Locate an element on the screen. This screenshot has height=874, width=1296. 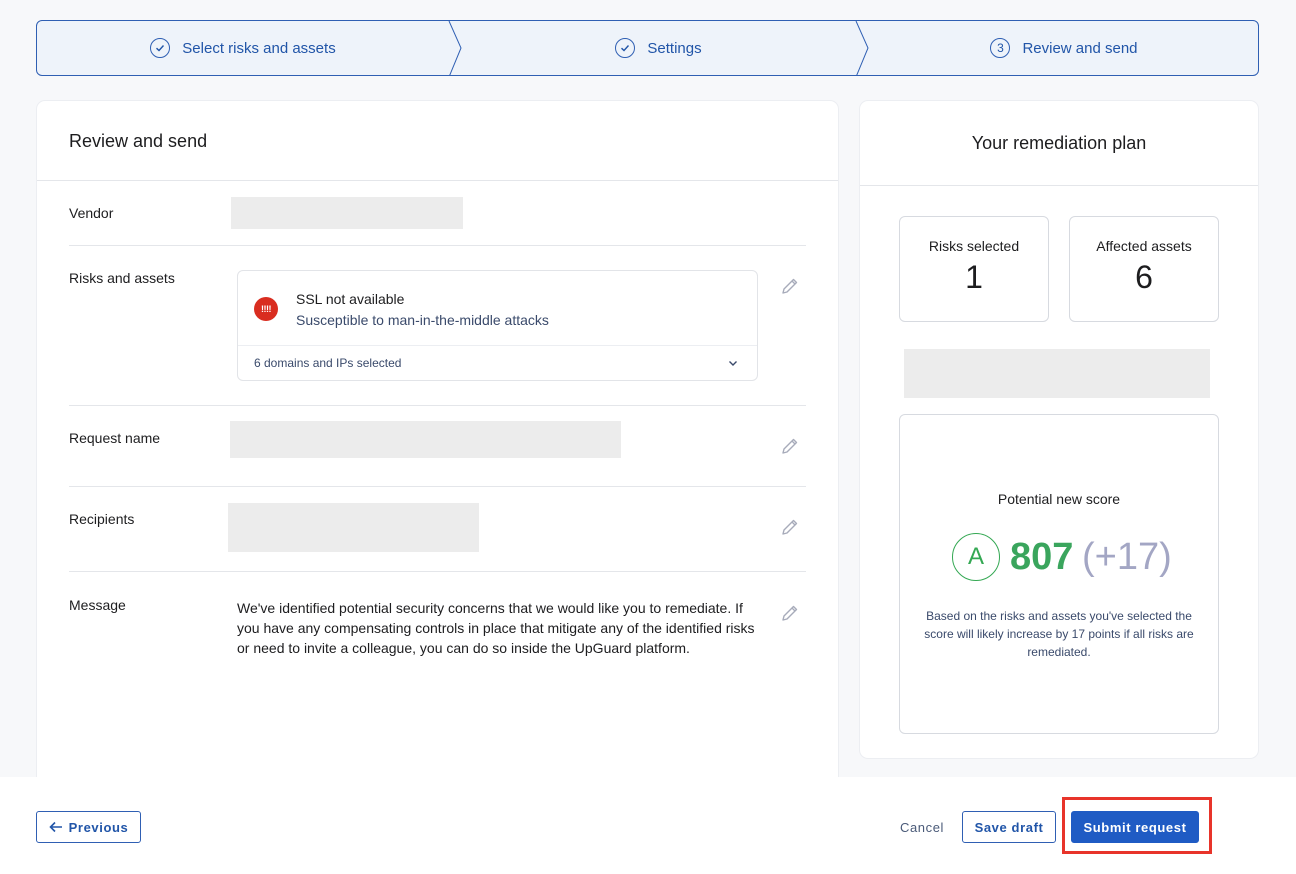
message-label: Message is located at coordinates (97, 605).